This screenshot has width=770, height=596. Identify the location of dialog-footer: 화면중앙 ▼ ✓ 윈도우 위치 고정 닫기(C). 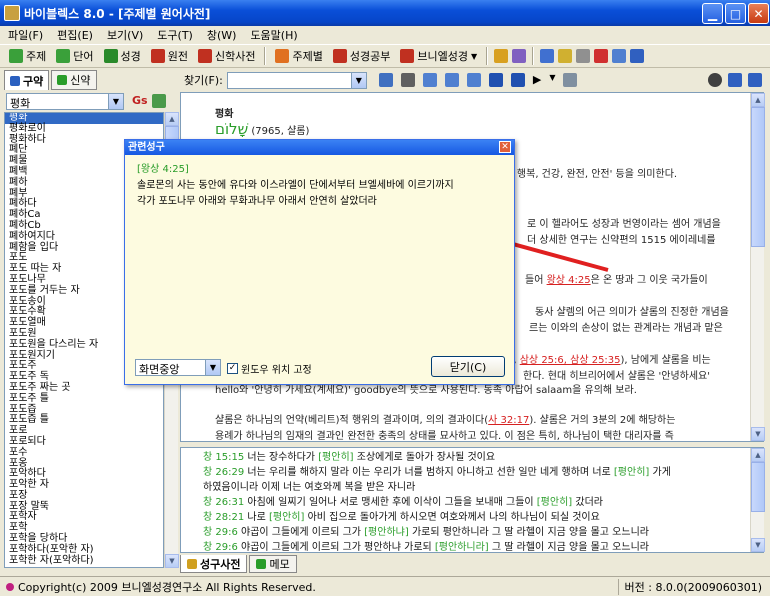
(321, 367).